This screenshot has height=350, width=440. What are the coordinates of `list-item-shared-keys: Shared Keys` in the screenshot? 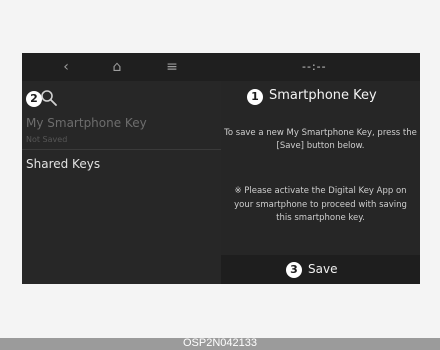 It's located at (121, 166).